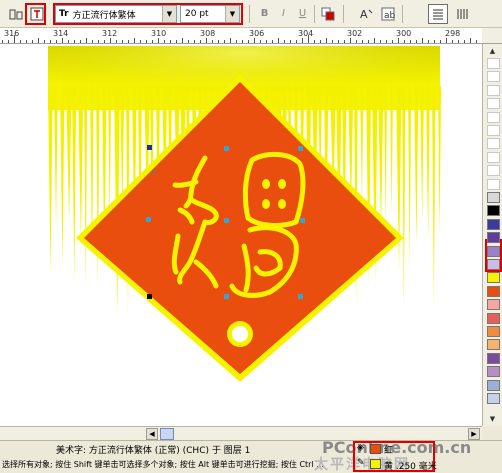  I want to click on fill-bucket-icon: ◈, so click(360, 448).